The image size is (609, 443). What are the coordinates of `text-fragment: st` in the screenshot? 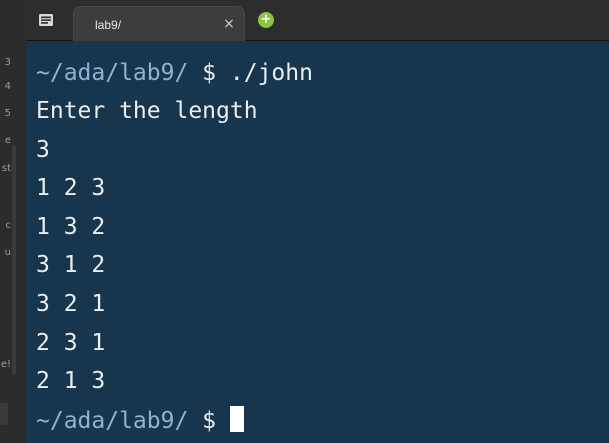 It's located at (6, 168).